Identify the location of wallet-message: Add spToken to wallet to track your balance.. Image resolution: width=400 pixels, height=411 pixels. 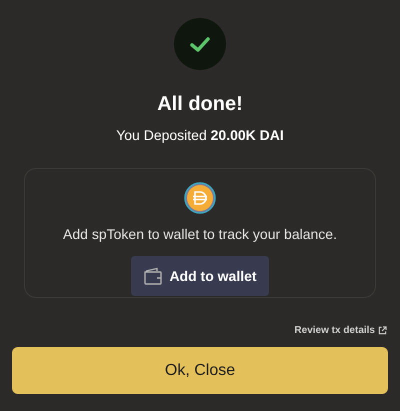
(200, 234).